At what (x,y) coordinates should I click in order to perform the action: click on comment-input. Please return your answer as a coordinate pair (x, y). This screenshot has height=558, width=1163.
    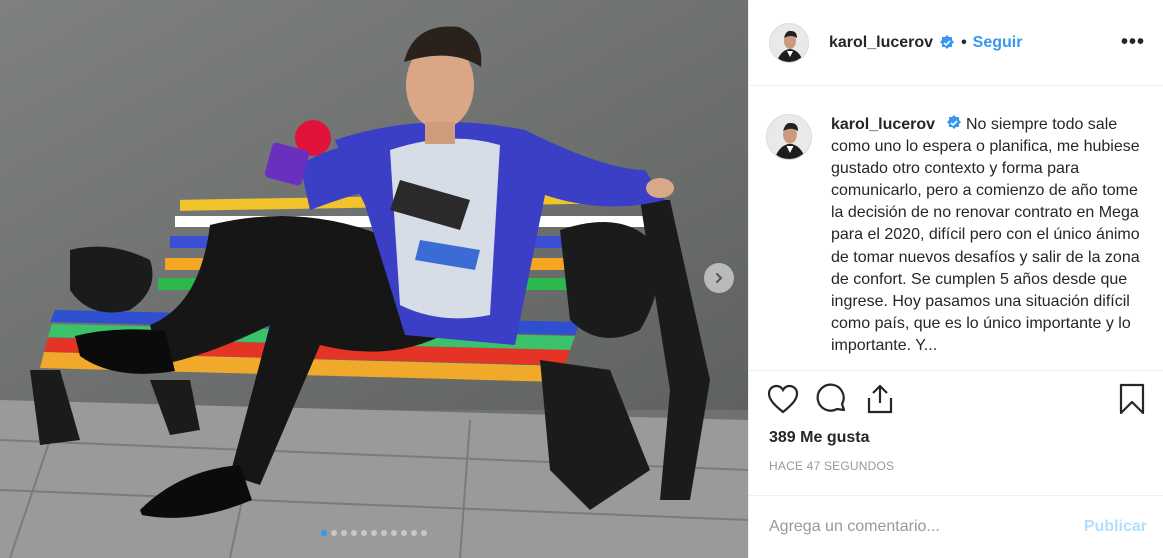
    Looking at the image, I should click on (926, 527).